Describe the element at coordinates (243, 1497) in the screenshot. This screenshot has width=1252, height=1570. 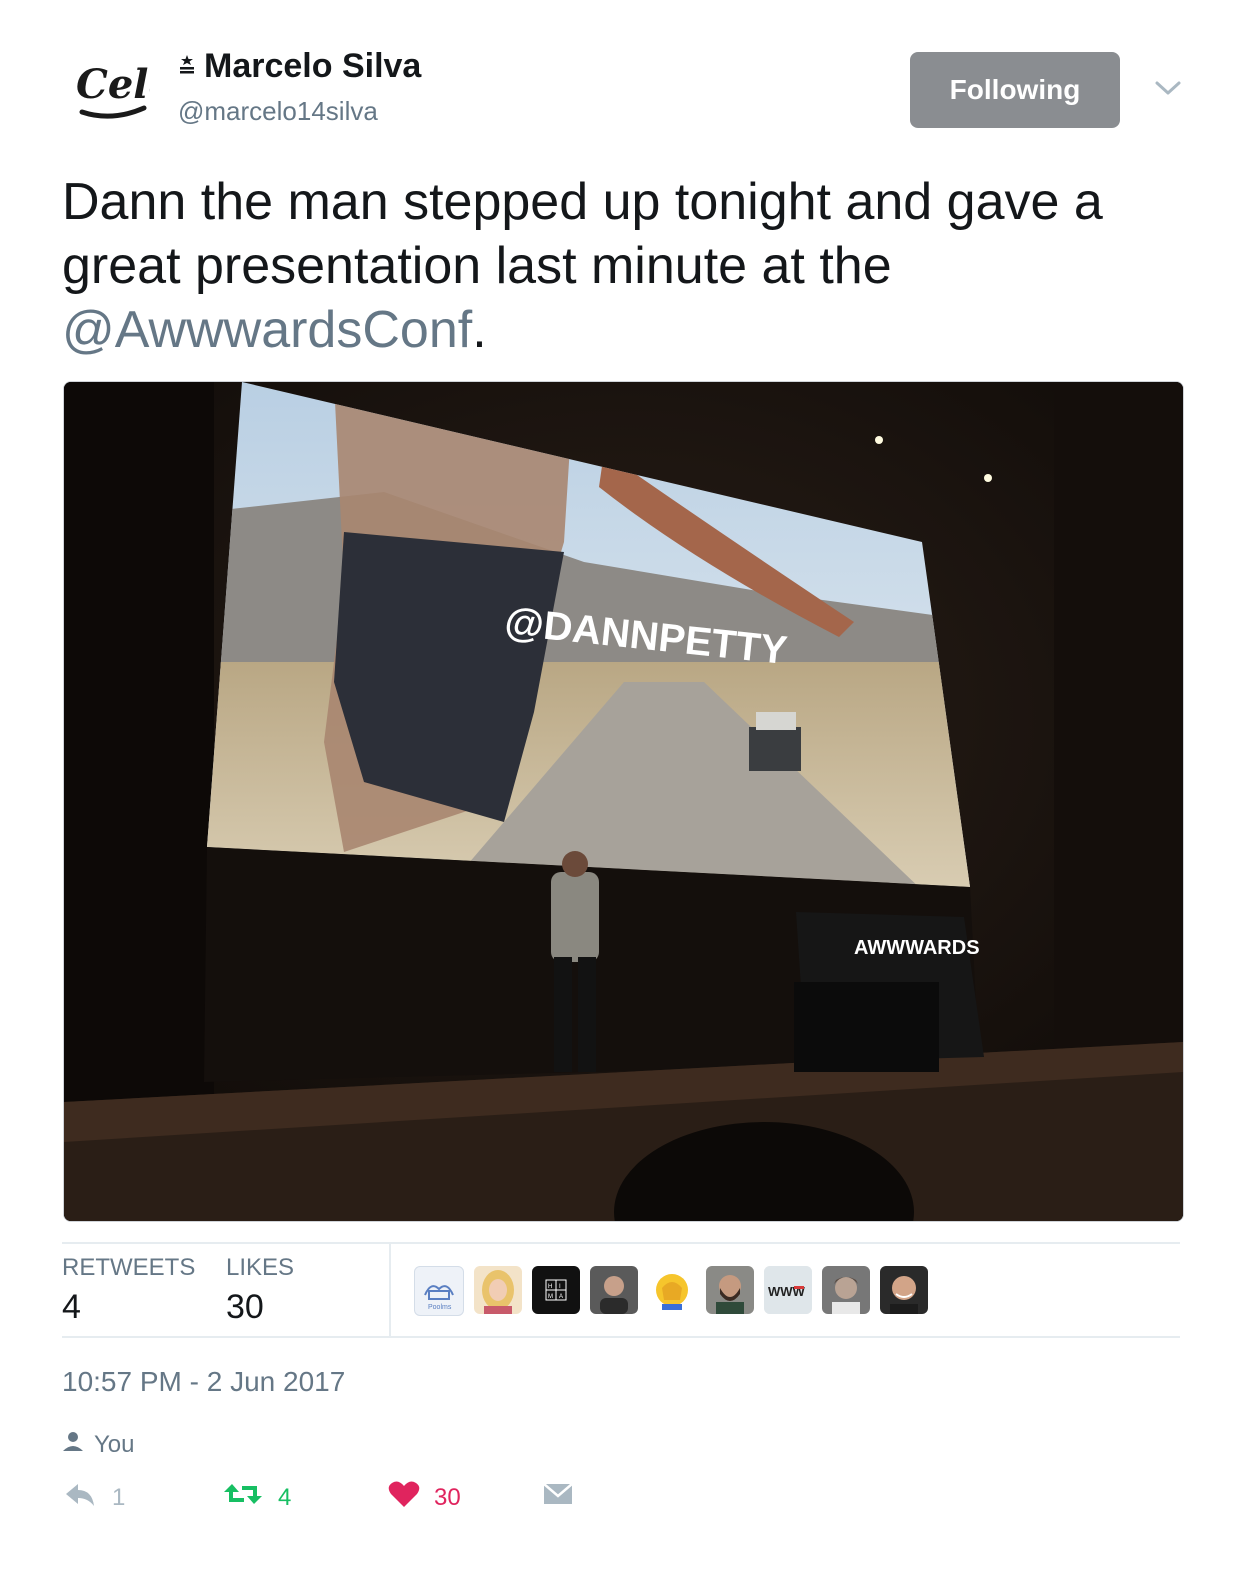
I see `retweet-icon` at that location.